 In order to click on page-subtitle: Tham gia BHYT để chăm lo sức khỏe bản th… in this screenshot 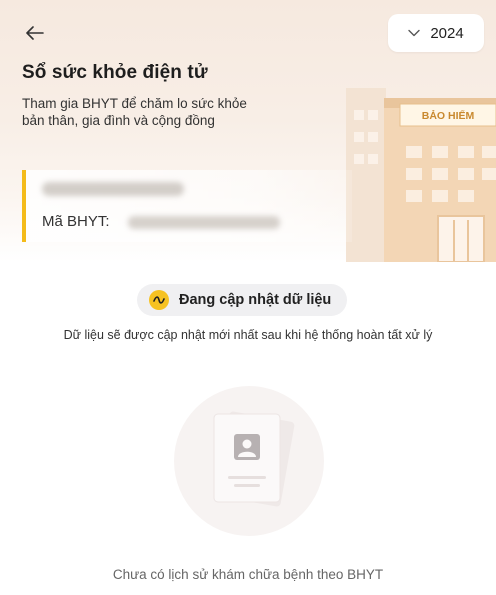, I will do `click(172, 112)`.